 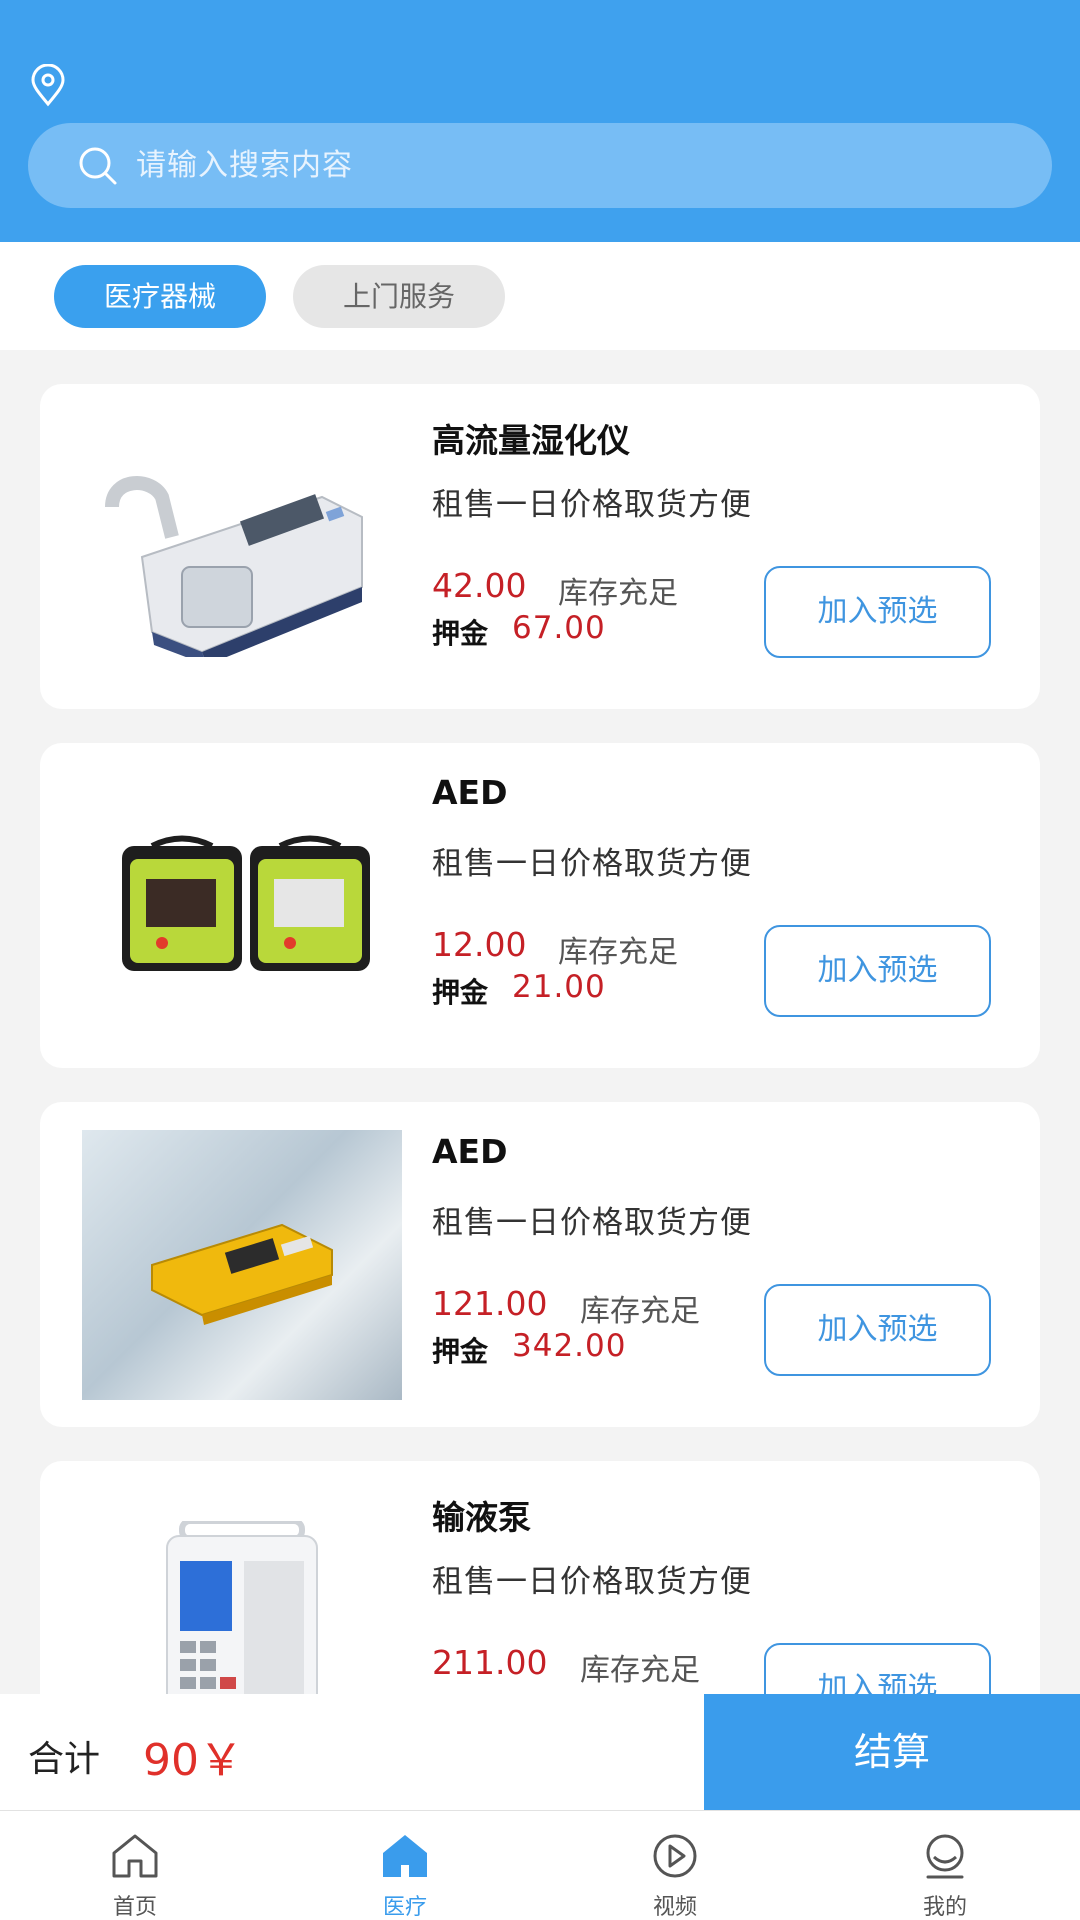 I want to click on play-circle-icon, so click(x=675, y=1856).